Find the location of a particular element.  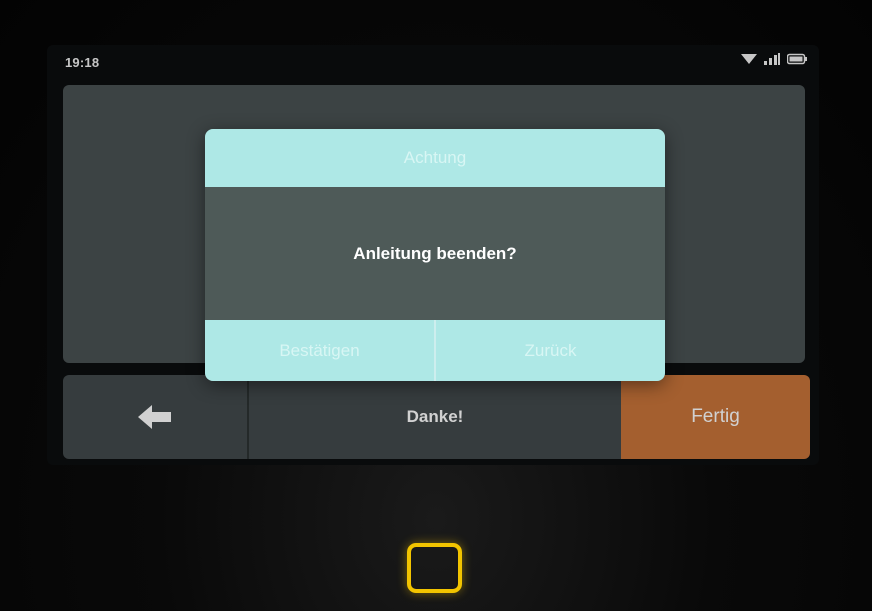

dialog-title: Achtung is located at coordinates (435, 158).